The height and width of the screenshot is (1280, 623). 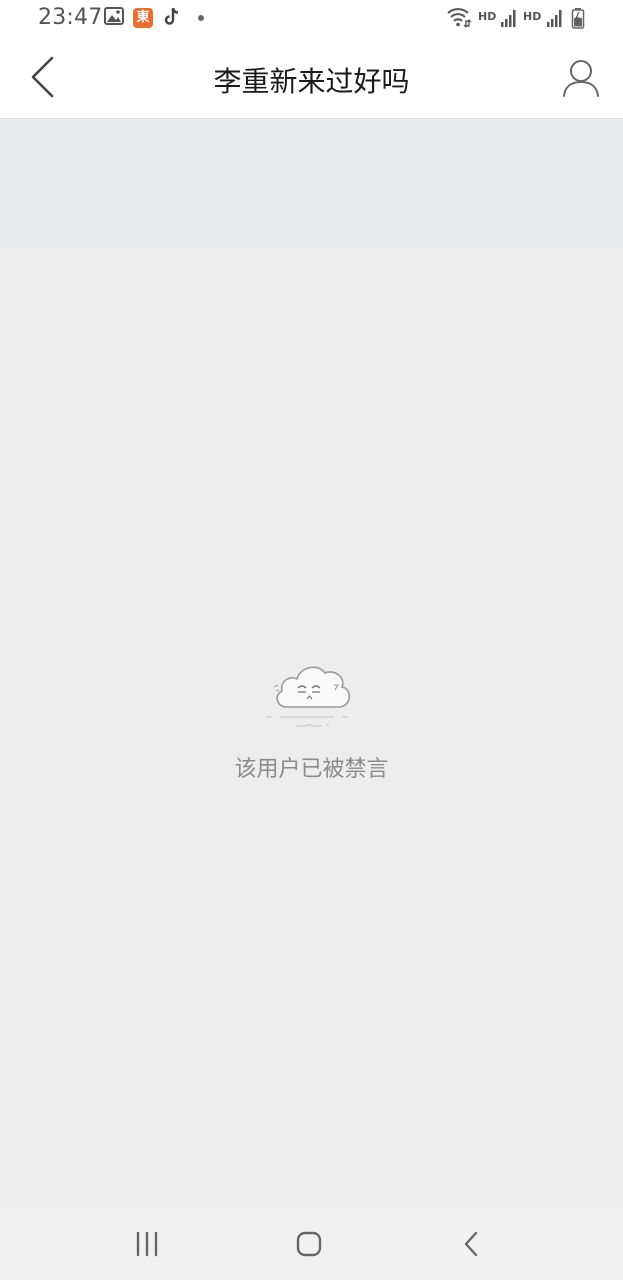 What do you see at coordinates (311, 19) in the screenshot?
I see `status-bar: 23:47 東 HD HD` at bounding box center [311, 19].